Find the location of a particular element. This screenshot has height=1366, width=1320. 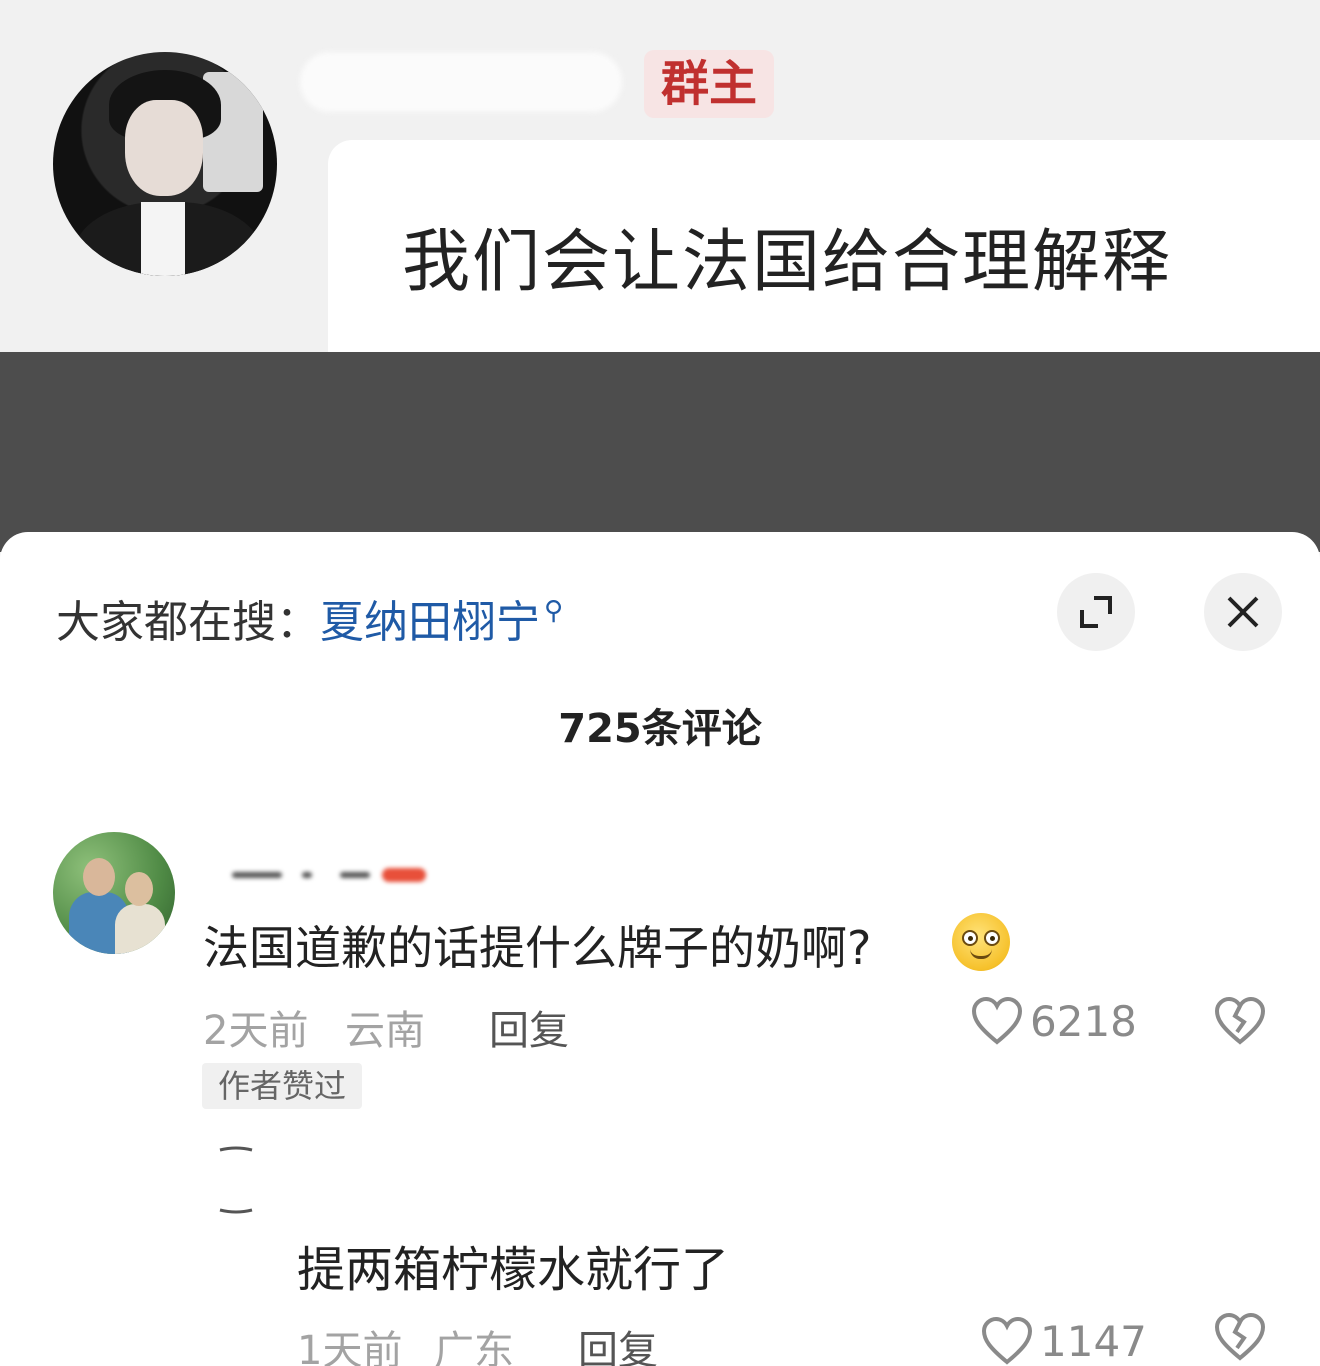

expand-button is located at coordinates (1096, 612).